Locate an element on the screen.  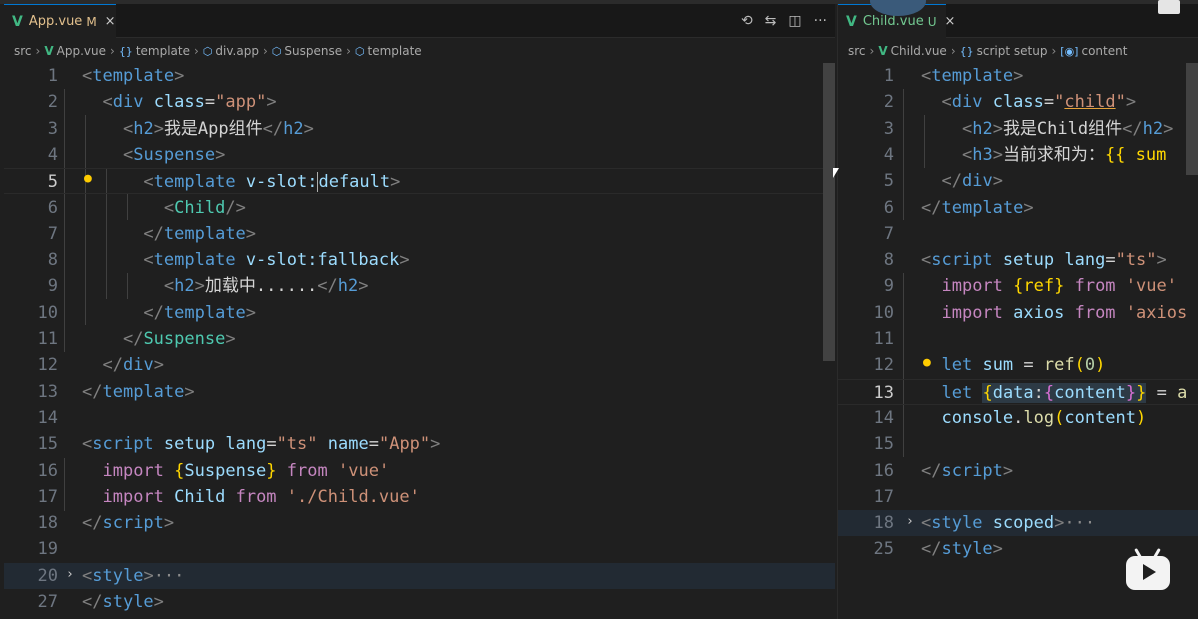
code-line: 15 is located at coordinates (883, 444).